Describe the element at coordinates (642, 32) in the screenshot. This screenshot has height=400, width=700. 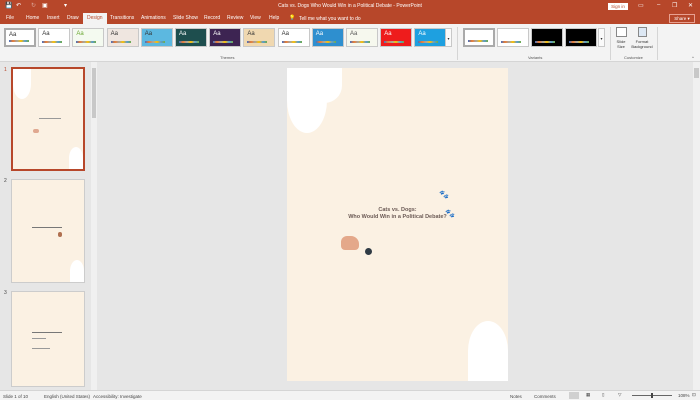
I see `format-background-icon` at that location.